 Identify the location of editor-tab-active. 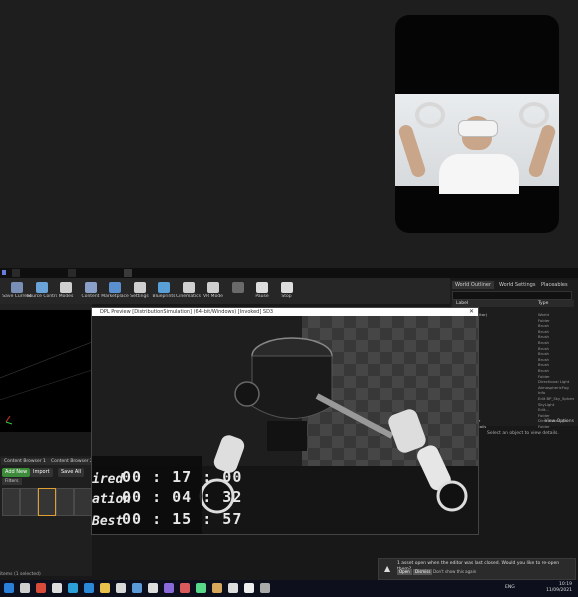
(128, 273).